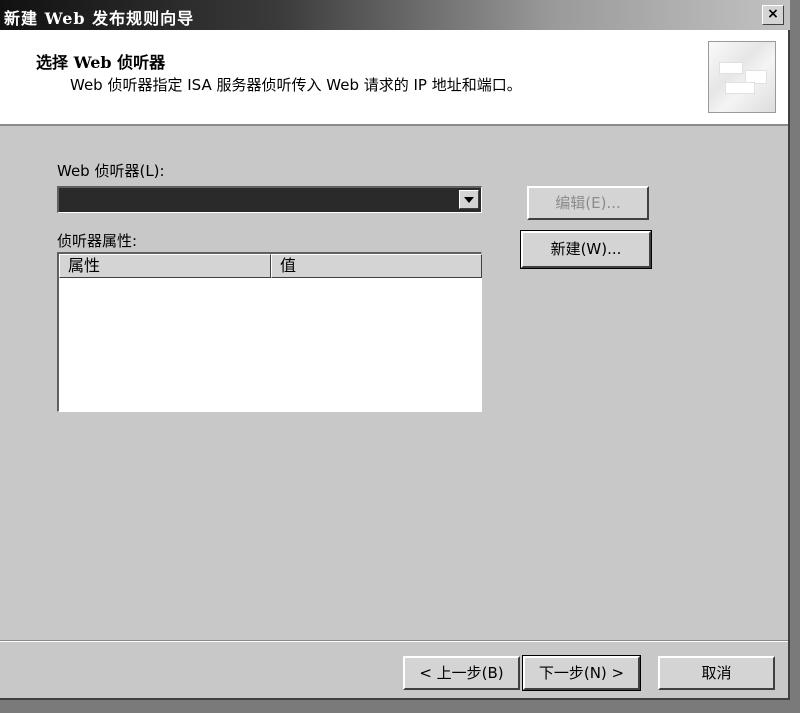  What do you see at coordinates (269, 332) in the screenshot?
I see `properties-table: 属性 值` at bounding box center [269, 332].